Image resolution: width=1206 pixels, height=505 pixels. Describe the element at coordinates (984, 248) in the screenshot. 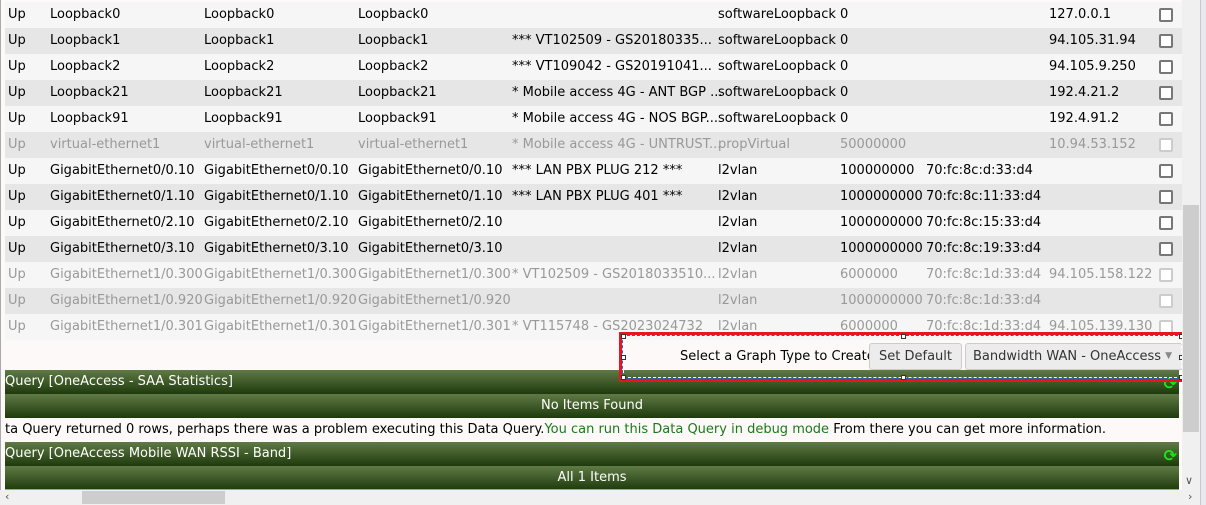

I see `cell-mac: 70:fc:8c:19:33:d4` at that location.